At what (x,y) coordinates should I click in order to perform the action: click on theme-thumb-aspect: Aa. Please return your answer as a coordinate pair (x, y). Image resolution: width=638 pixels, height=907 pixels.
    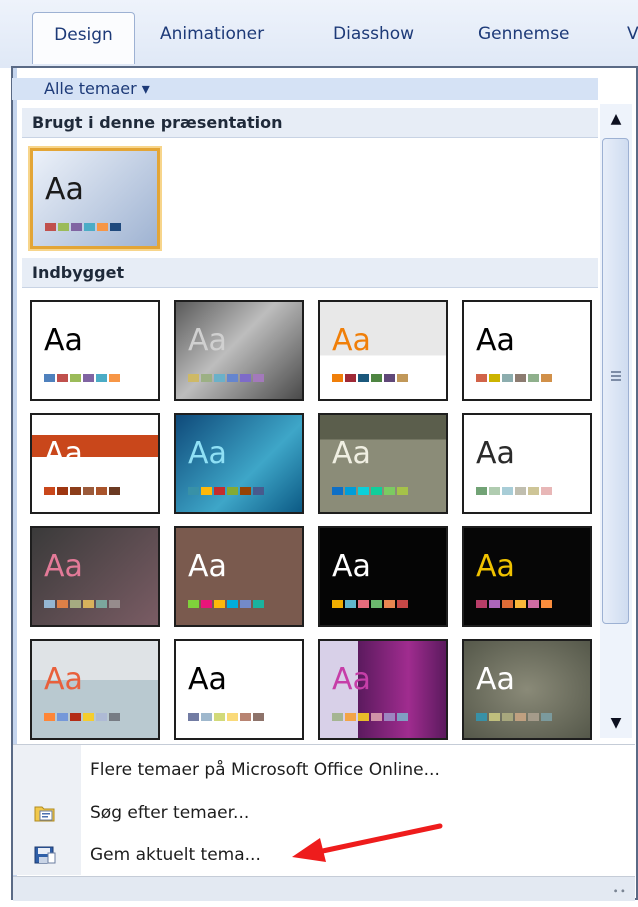
    Looking at the image, I should click on (383, 350).